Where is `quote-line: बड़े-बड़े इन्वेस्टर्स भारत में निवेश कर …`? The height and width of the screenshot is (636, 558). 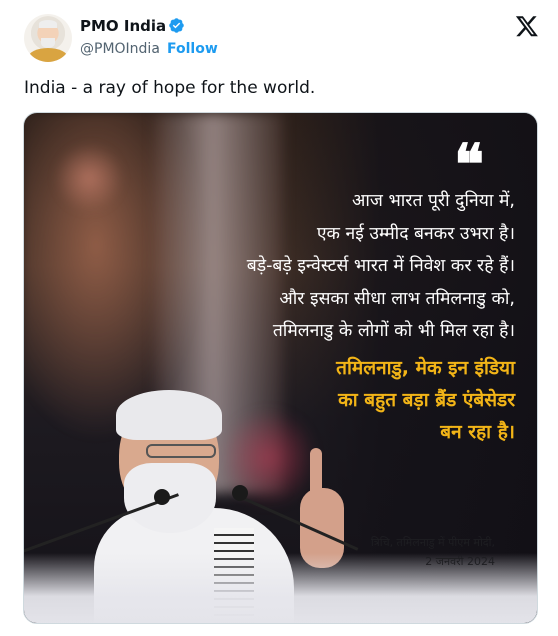 quote-line: बड़े-बड़े इन्वेस्टर्स भारत में निवेश कर … is located at coordinates (380, 266).